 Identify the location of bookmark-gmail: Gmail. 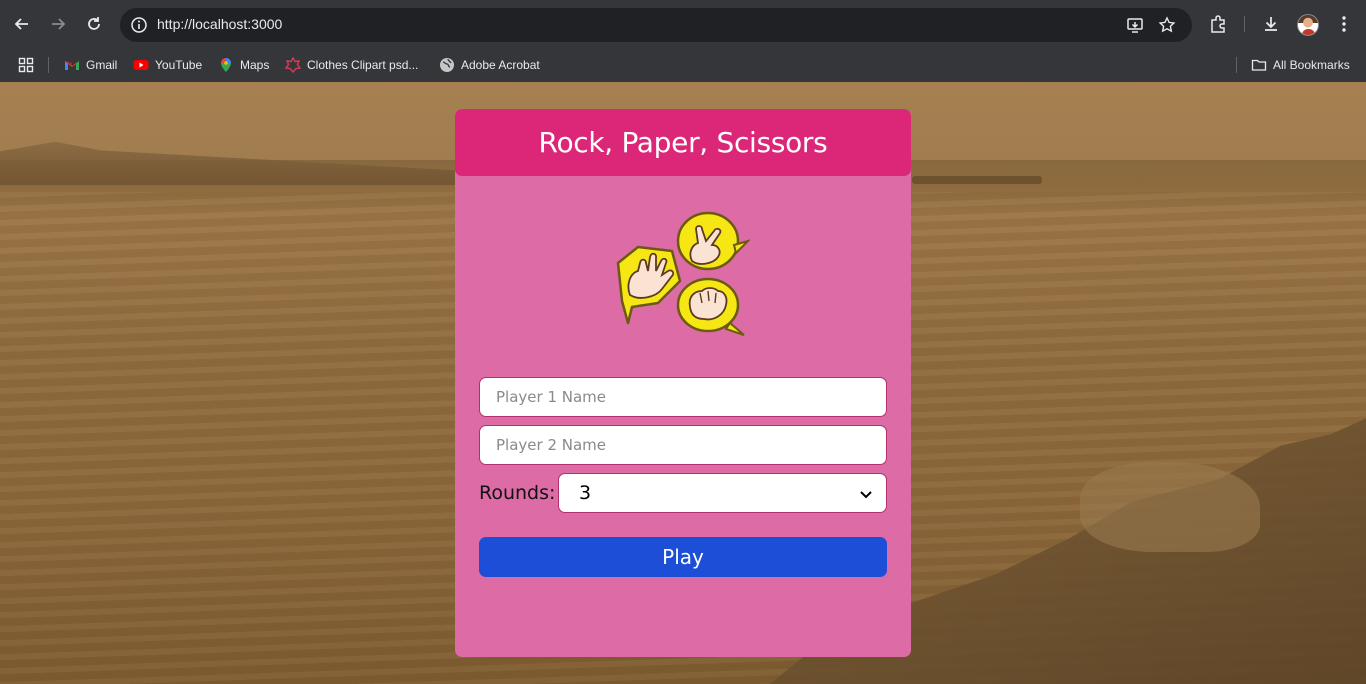
(90, 65).